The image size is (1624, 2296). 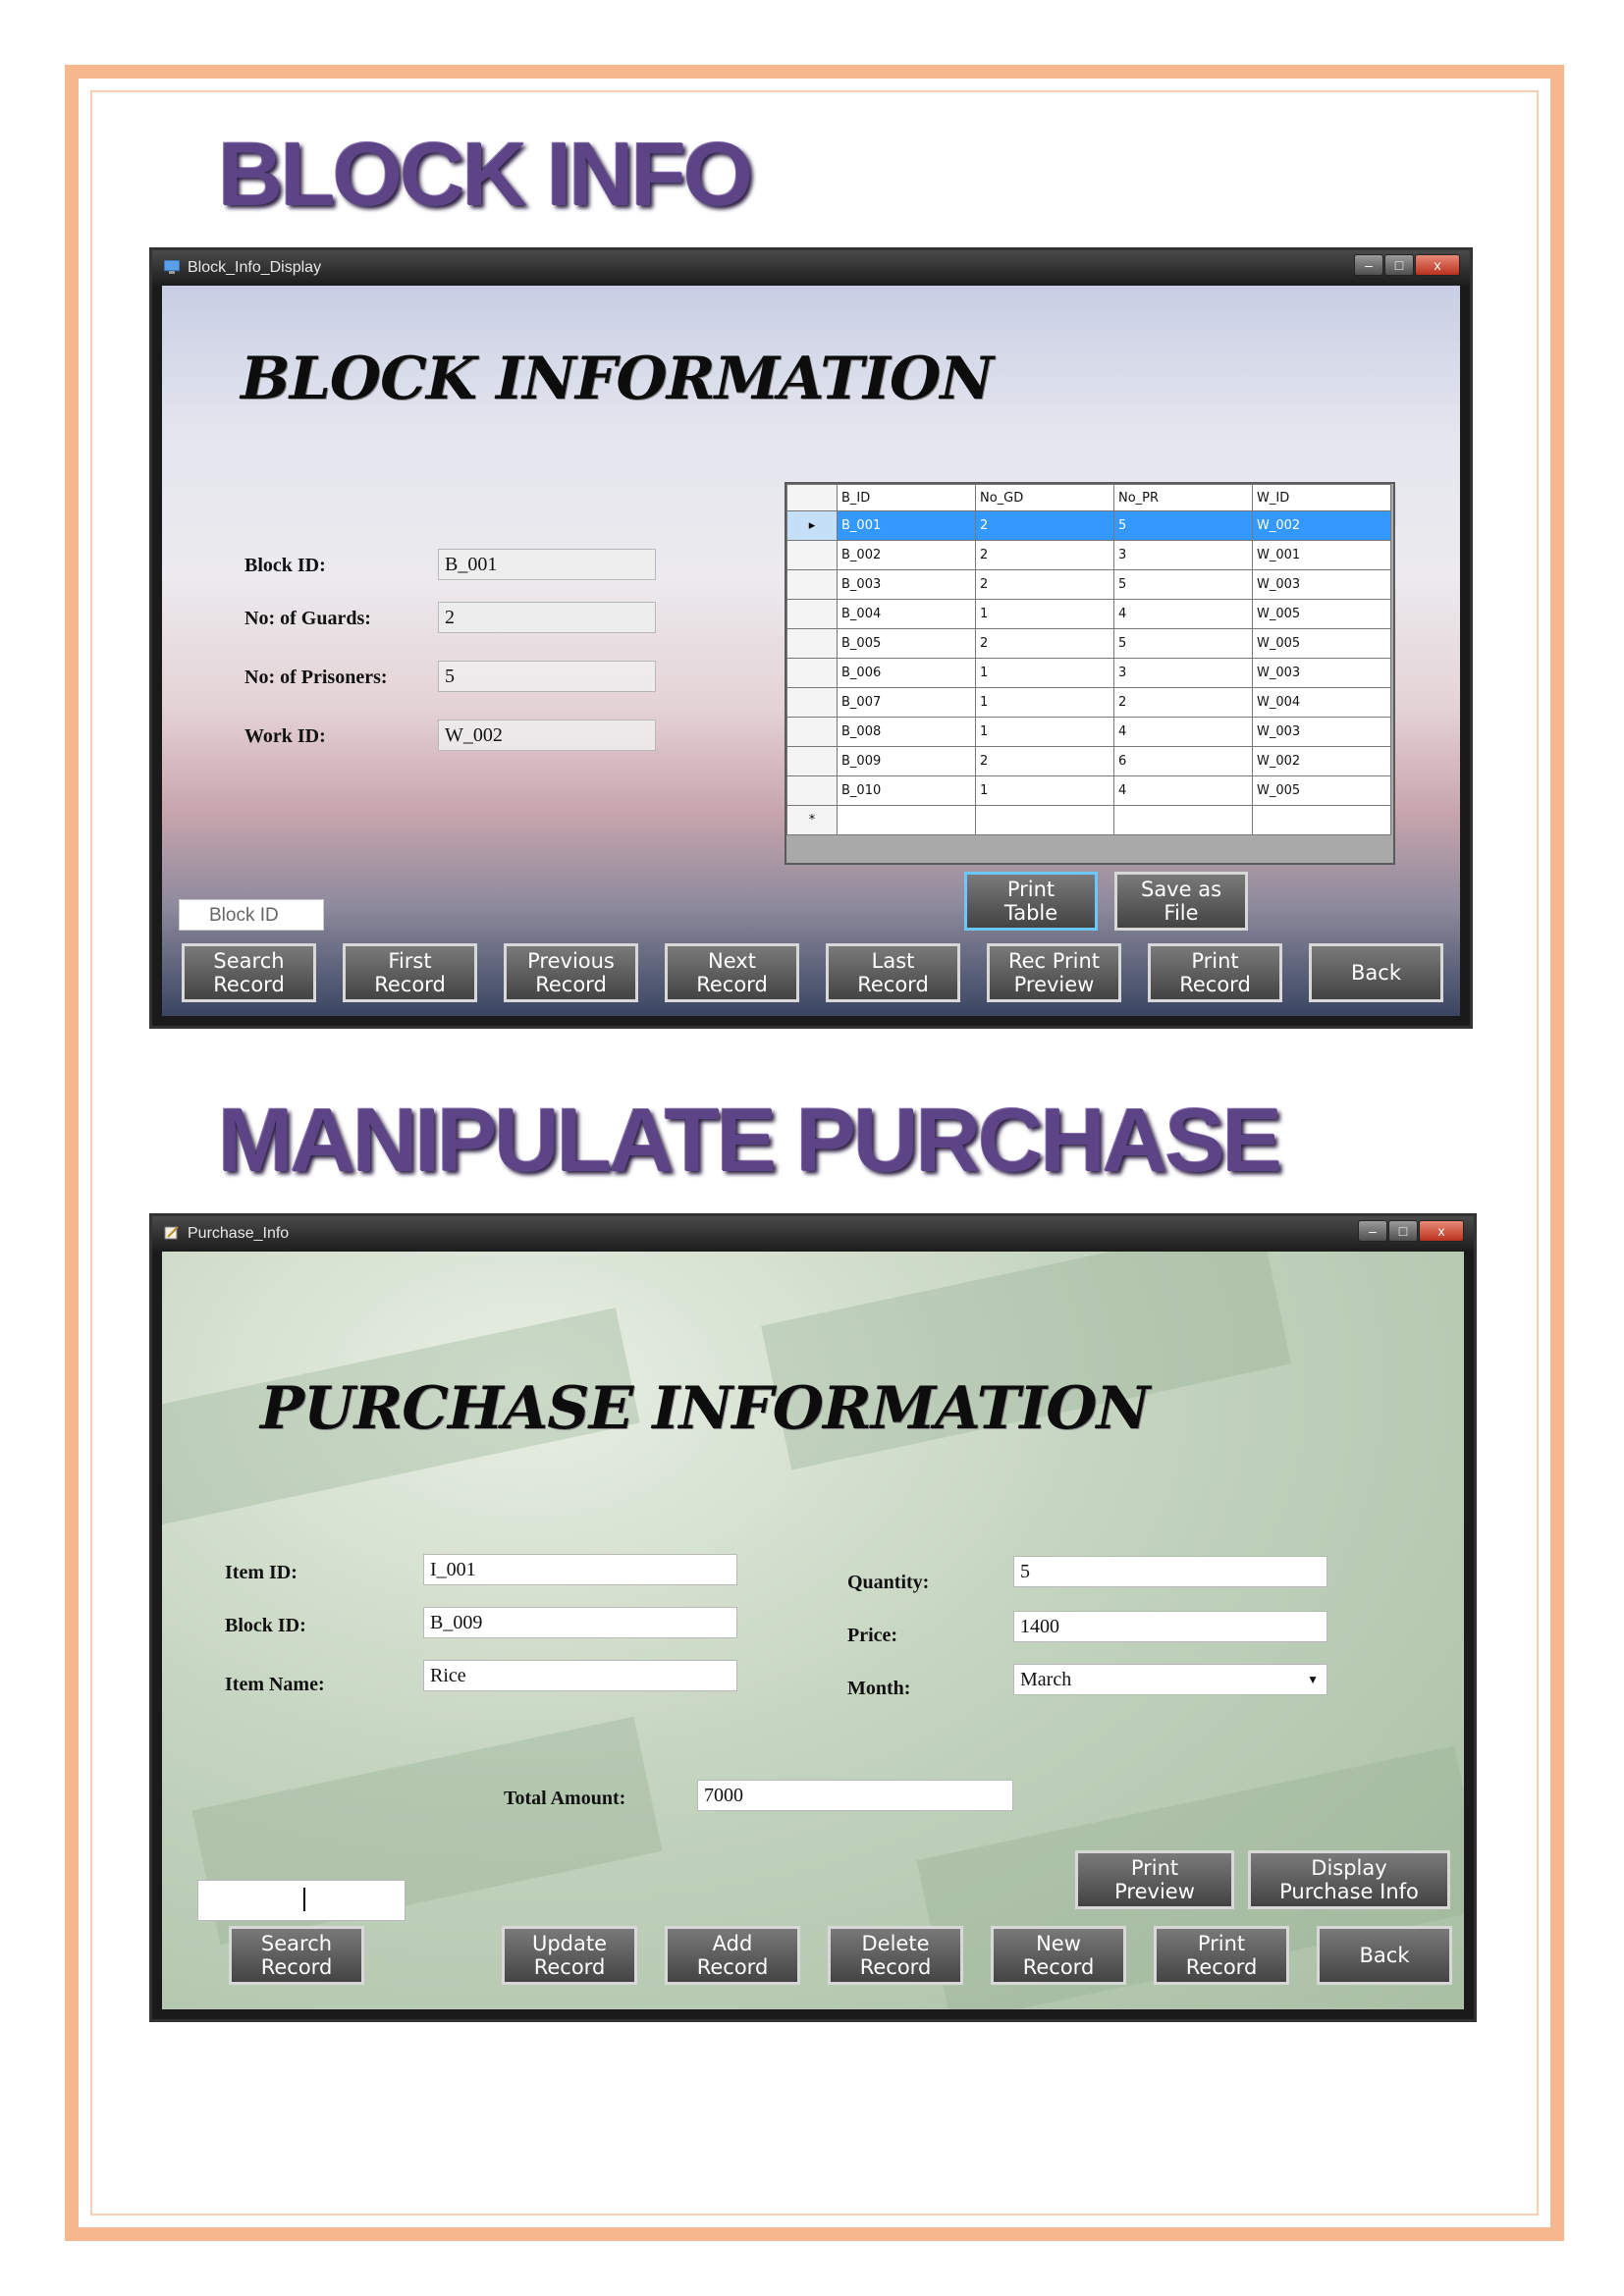 I want to click on table-row: B_008 1 4 W_003, so click(x=1088, y=732).